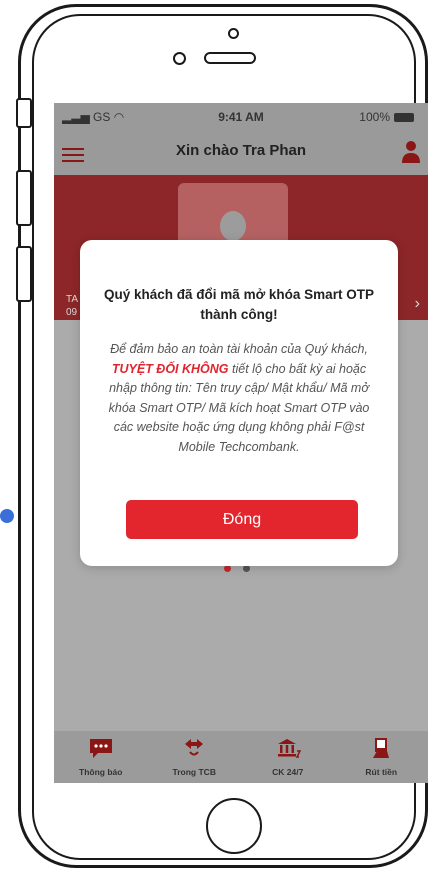 Image resolution: width=431 pixels, height=872 pixels. Describe the element at coordinates (227, 568) in the screenshot. I see `carousel-dot-active` at that location.